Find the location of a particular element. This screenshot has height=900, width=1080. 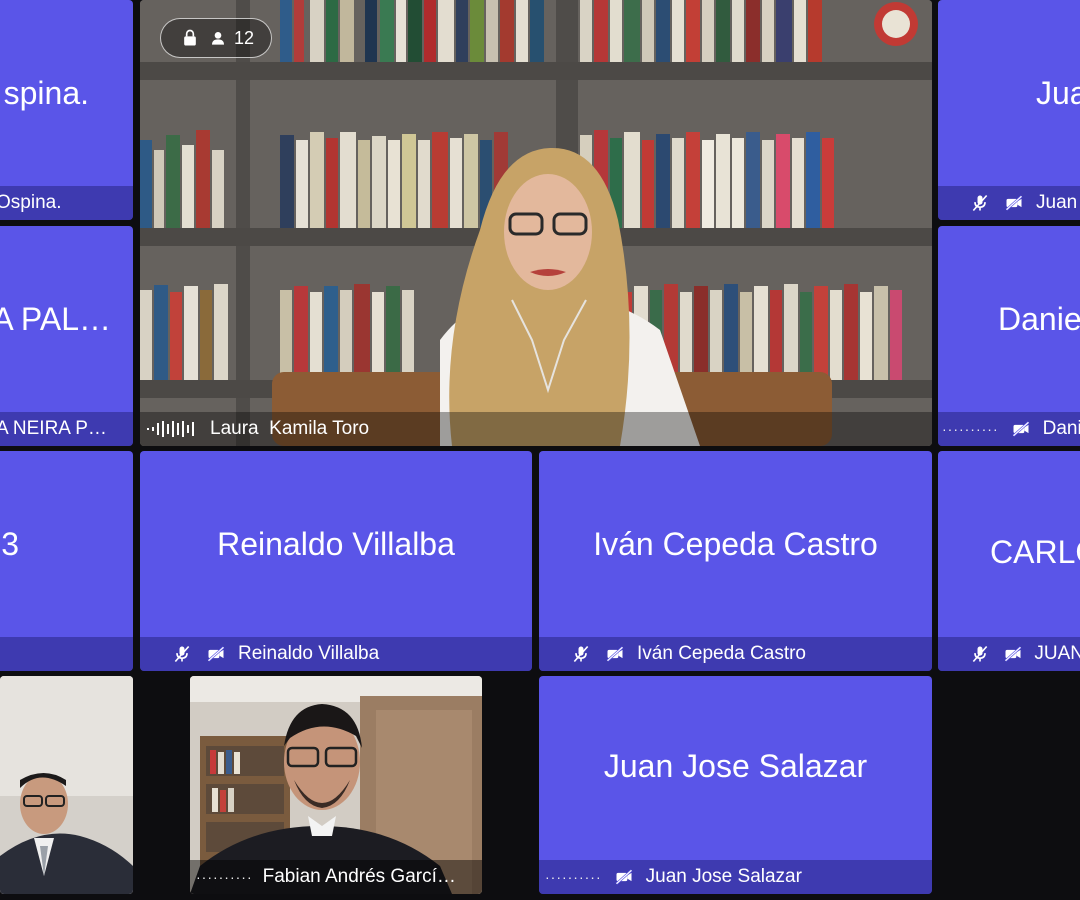

participant-name-bar: Ospina. is located at coordinates (66, 203).